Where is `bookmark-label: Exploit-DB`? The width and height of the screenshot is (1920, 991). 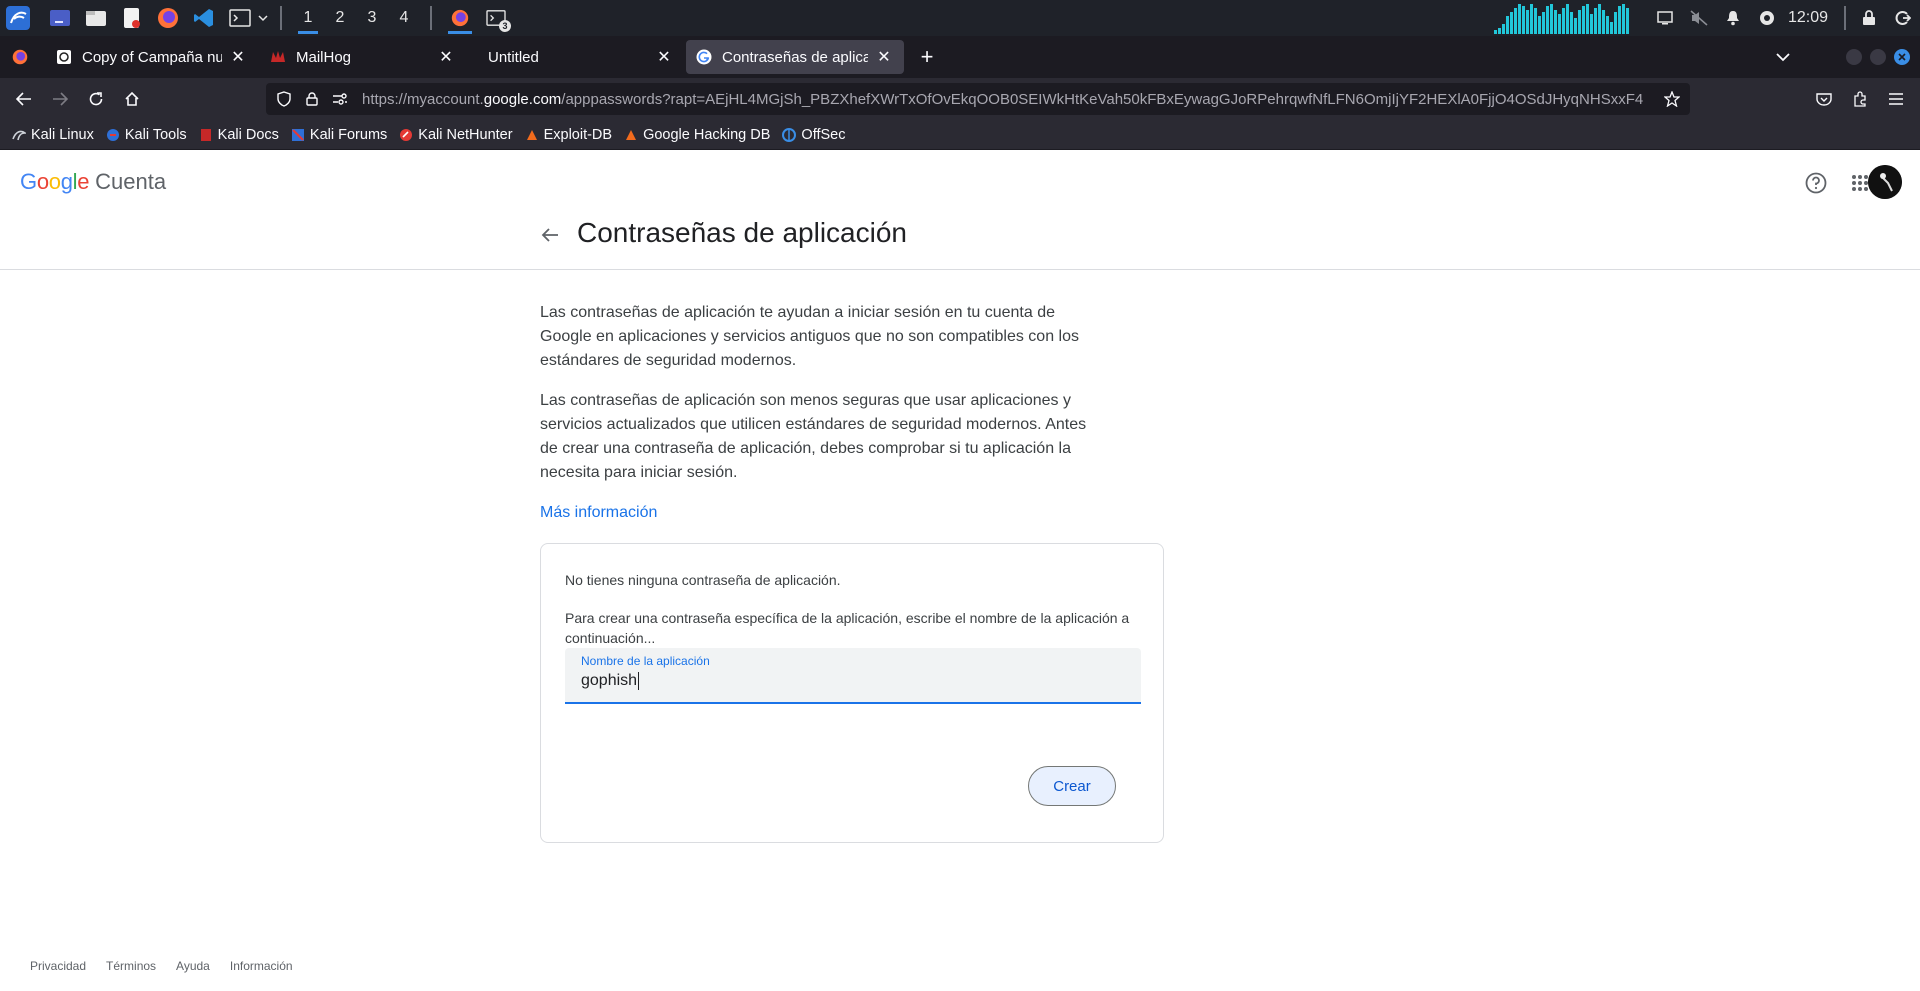
bookmark-label: Exploit-DB is located at coordinates (578, 134).